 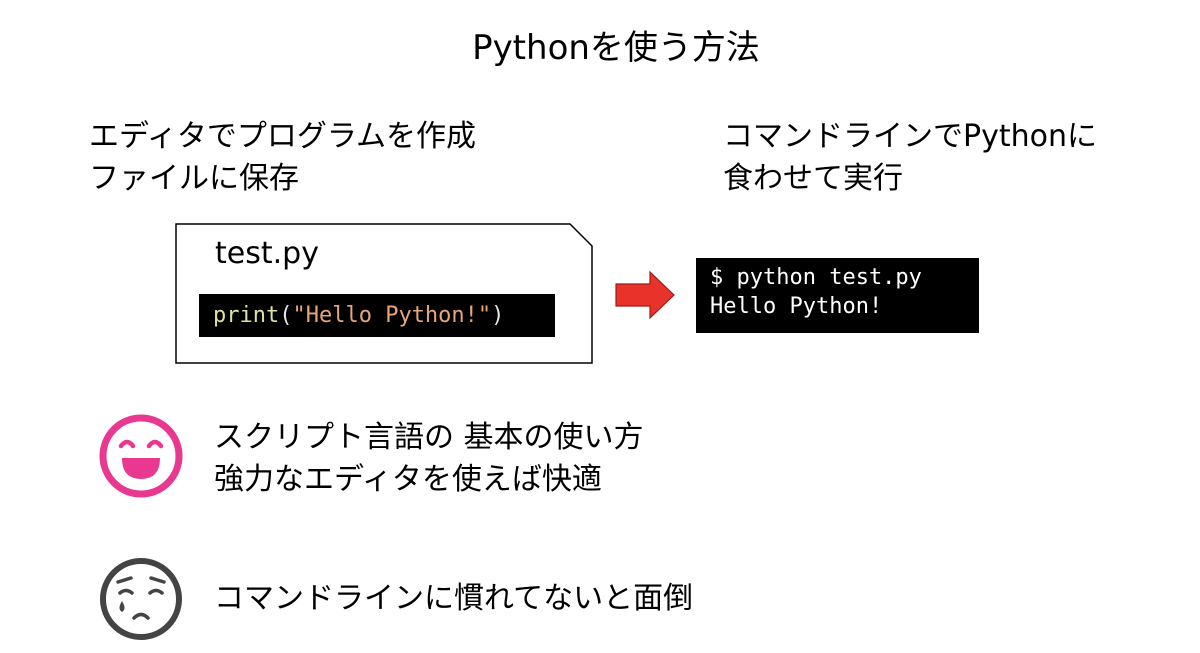 What do you see at coordinates (796, 306) in the screenshot?
I see `terminal-output: Hello Python!` at bounding box center [796, 306].